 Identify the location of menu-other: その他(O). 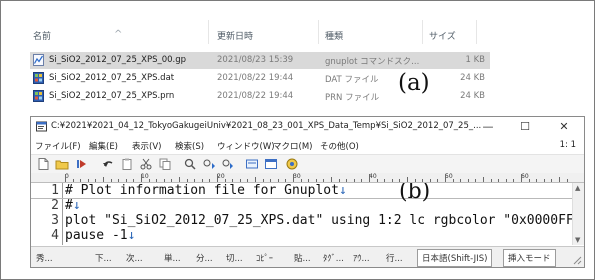
(339, 146).